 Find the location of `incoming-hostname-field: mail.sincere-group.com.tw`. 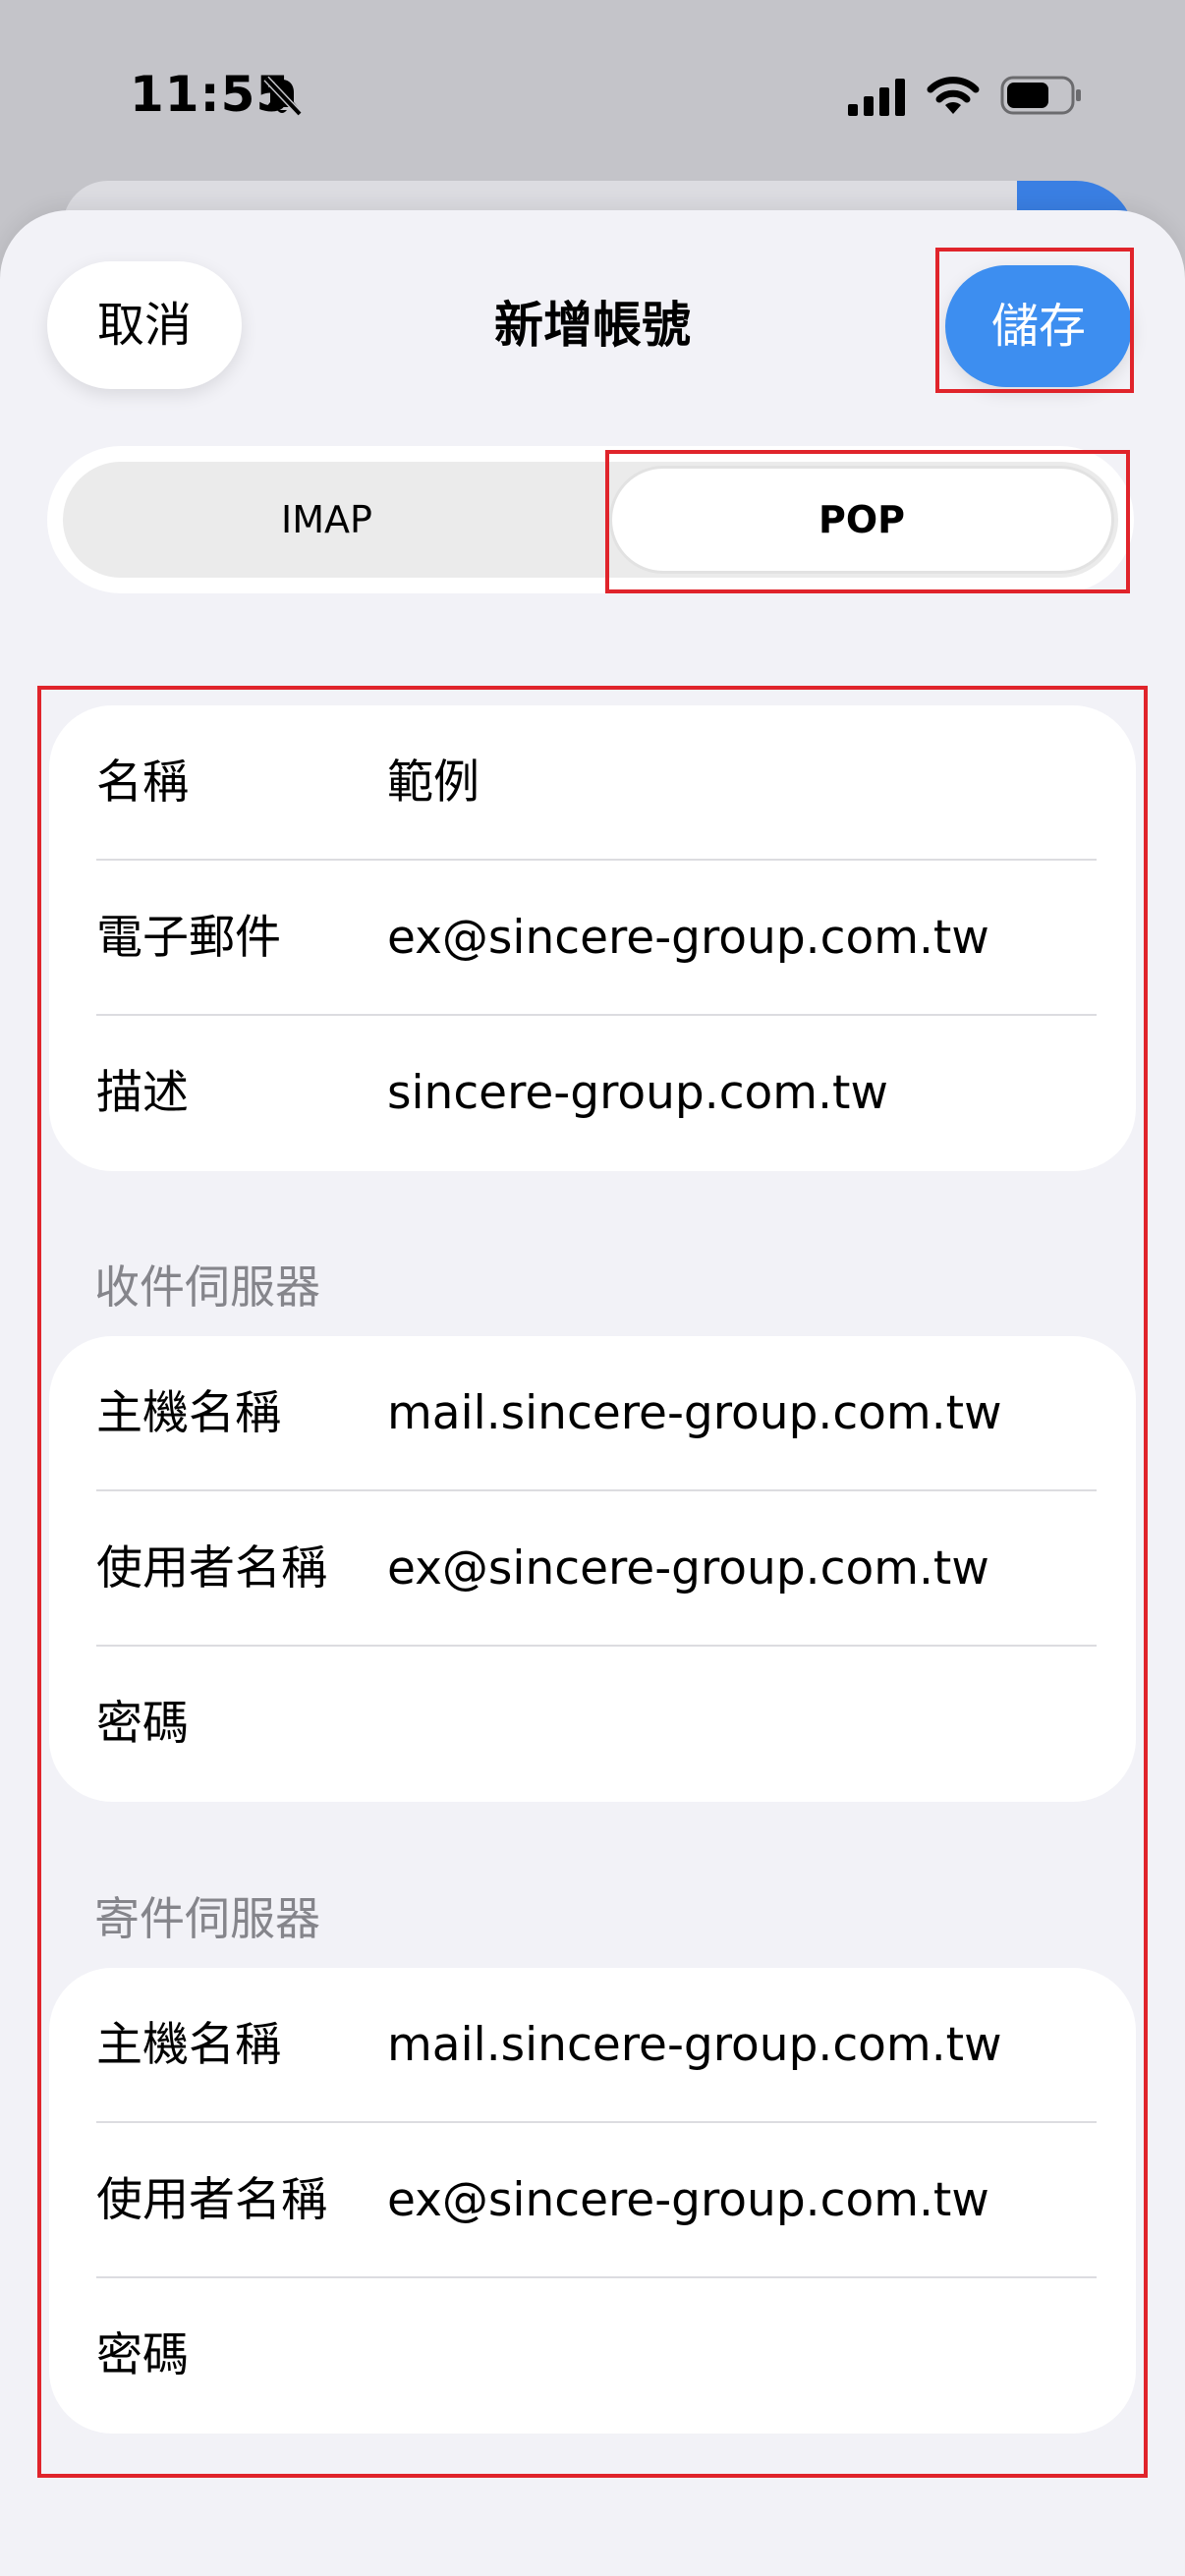

incoming-hostname-field: mail.sincere-group.com.tw is located at coordinates (741, 1413).